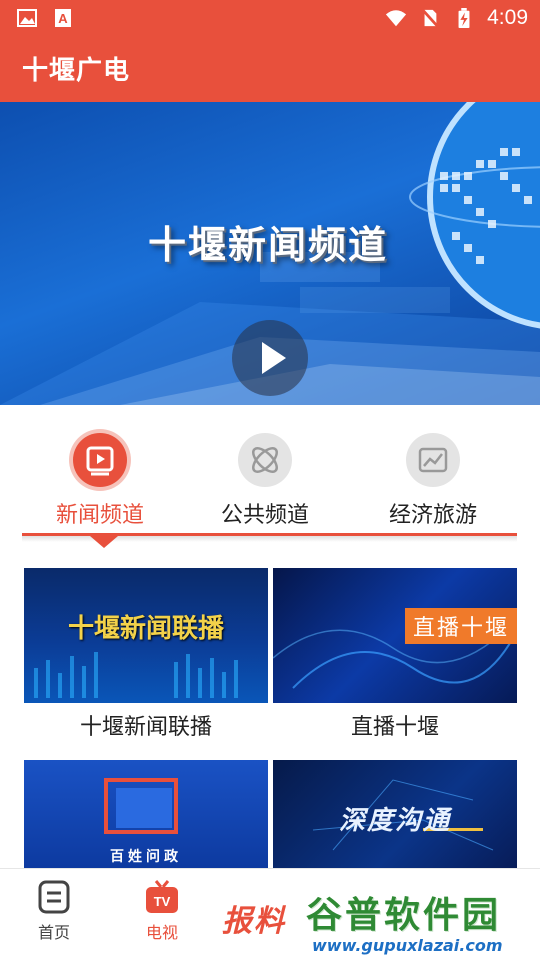 This screenshot has width=540, height=961. I want to click on program-card-deep-communication: 深度沟通, so click(395, 814).